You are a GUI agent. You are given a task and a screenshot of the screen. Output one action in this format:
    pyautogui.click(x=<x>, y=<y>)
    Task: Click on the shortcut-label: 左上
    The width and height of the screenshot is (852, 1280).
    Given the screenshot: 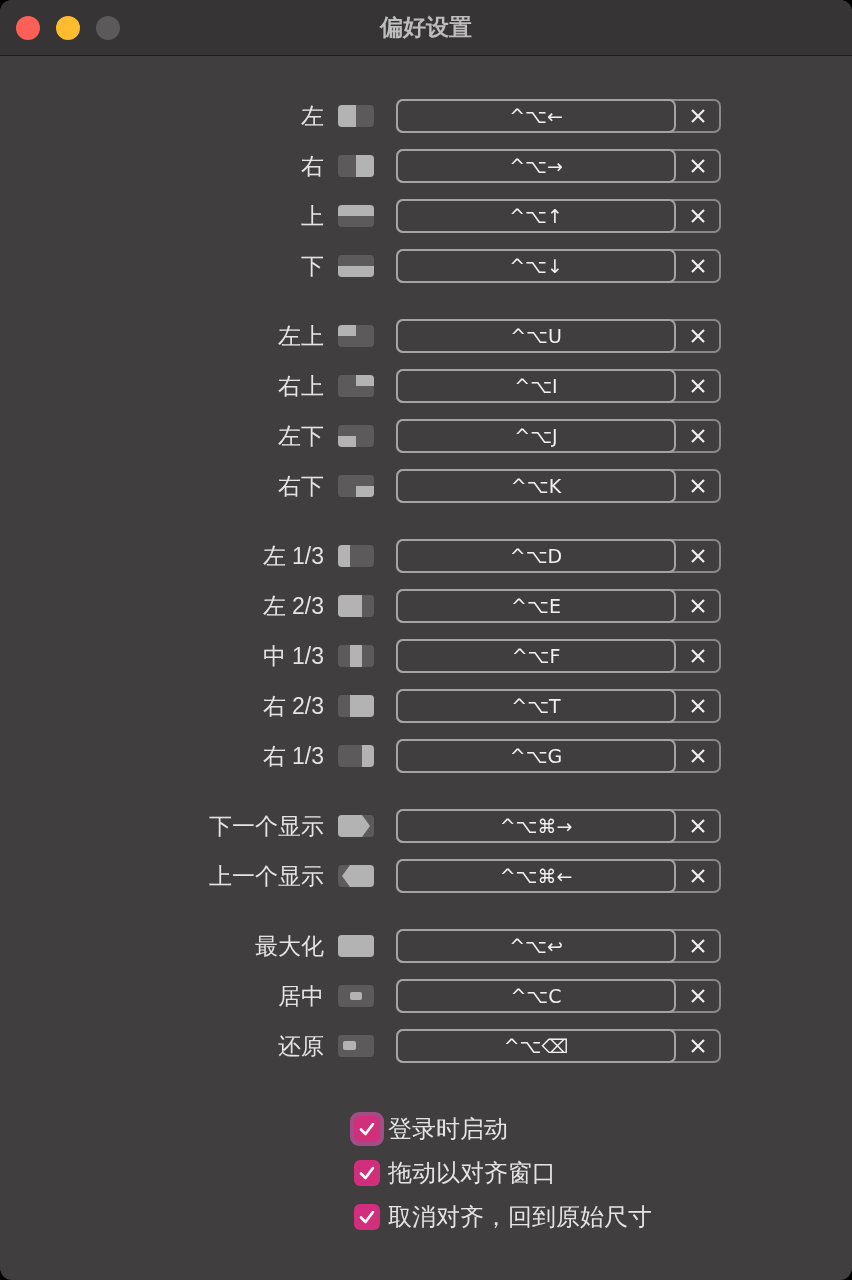 What is the action you would take?
    pyautogui.click(x=301, y=336)
    